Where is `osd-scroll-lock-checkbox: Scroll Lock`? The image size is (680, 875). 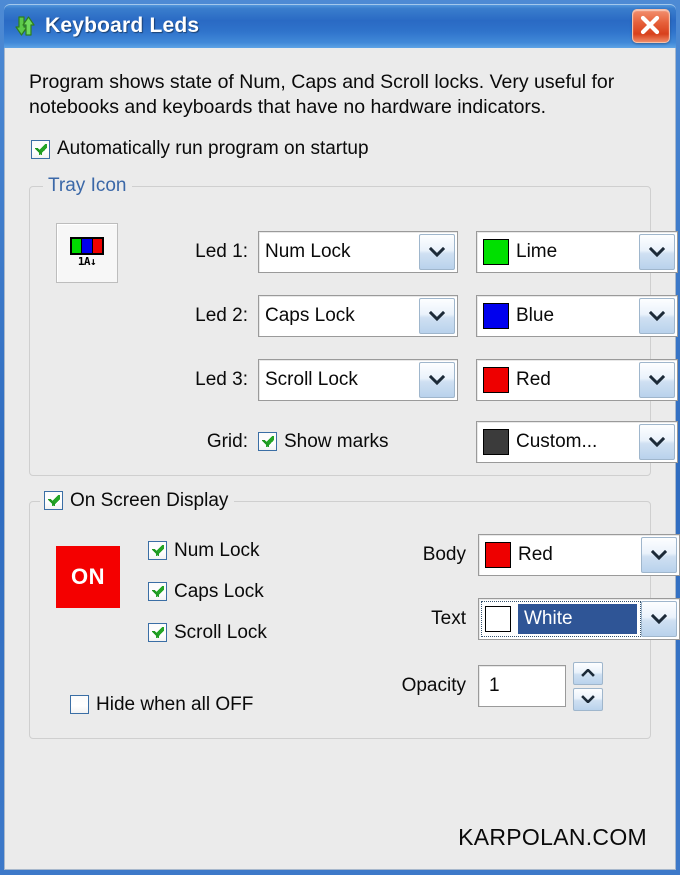
osd-scroll-lock-checkbox: Scroll Lock is located at coordinates (207, 633).